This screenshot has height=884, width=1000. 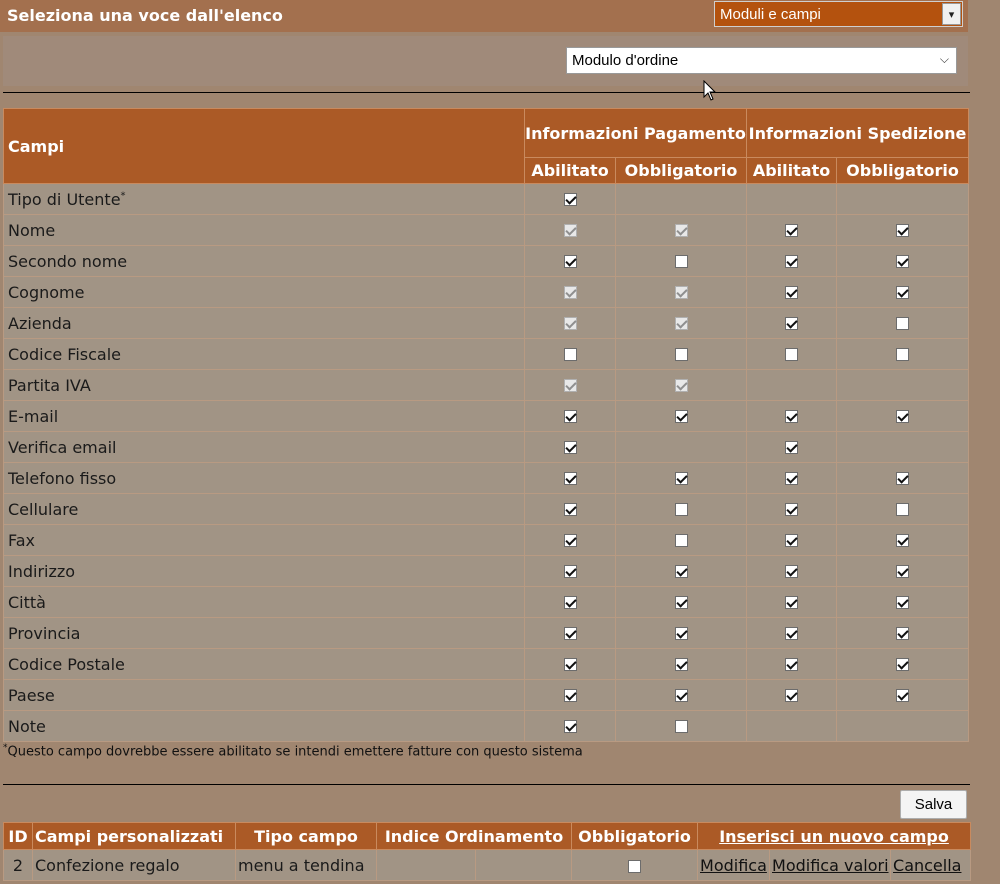 I want to click on edit-link: Modifica, so click(x=733, y=865).